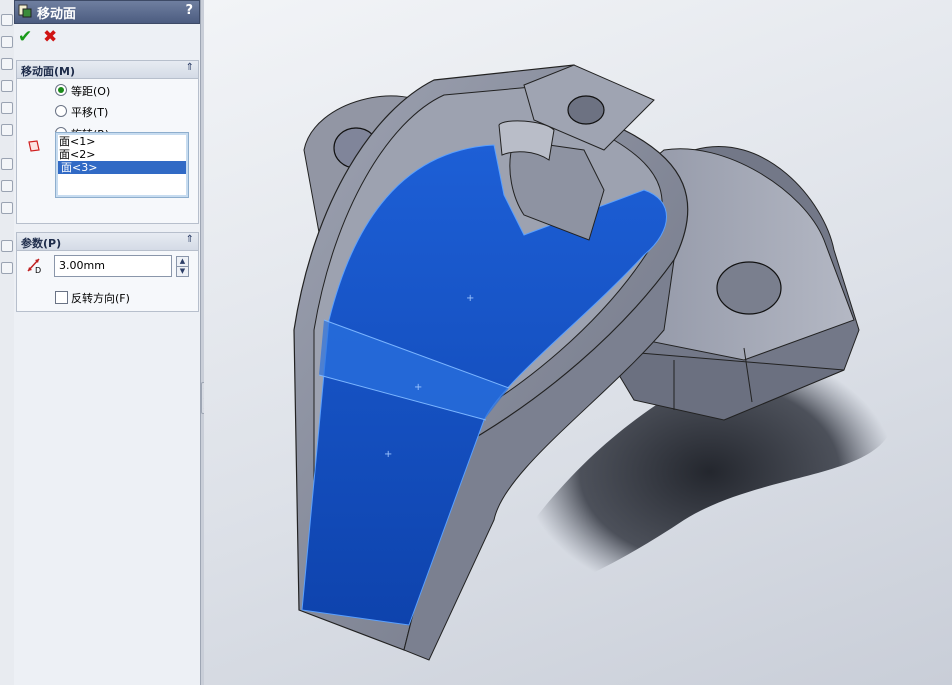 Image resolution: width=952 pixels, height=685 pixels. Describe the element at coordinates (189, 10) in the screenshot. I see `help-button: ?` at that location.